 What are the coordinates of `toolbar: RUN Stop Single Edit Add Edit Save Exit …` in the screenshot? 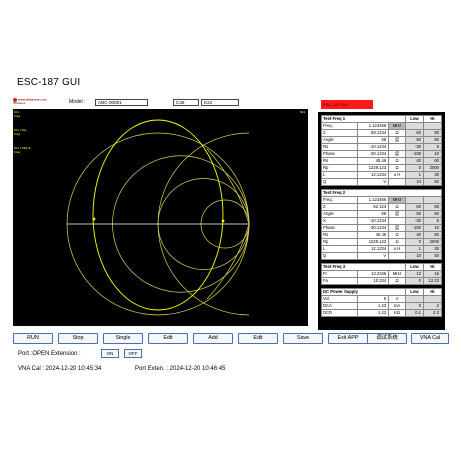 It's located at (233, 339).